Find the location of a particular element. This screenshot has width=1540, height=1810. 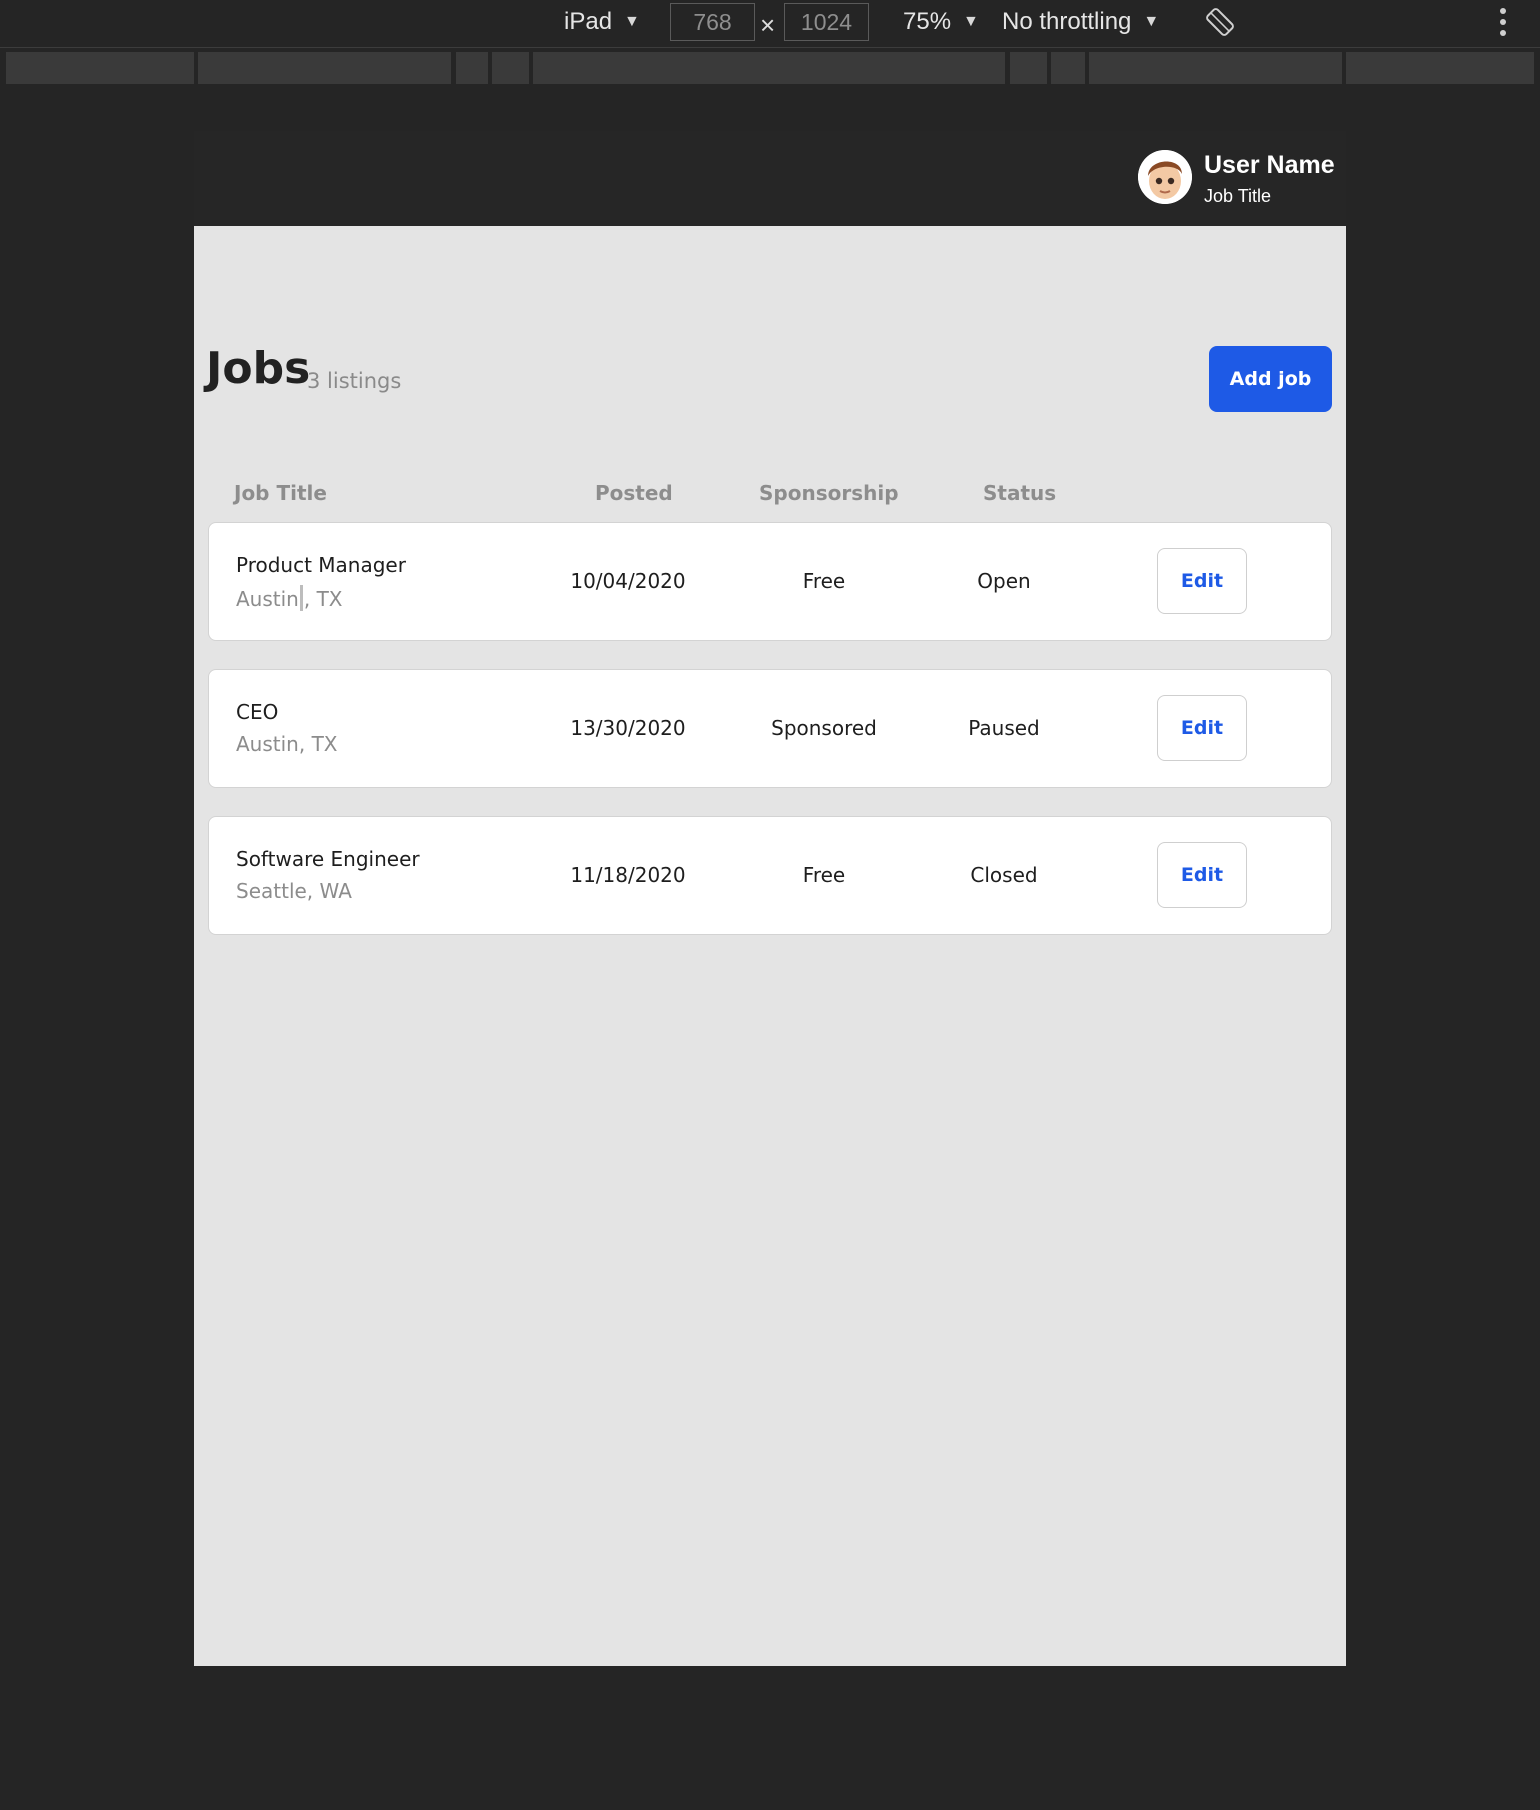

avatar-face-icon is located at coordinates (1165, 177).